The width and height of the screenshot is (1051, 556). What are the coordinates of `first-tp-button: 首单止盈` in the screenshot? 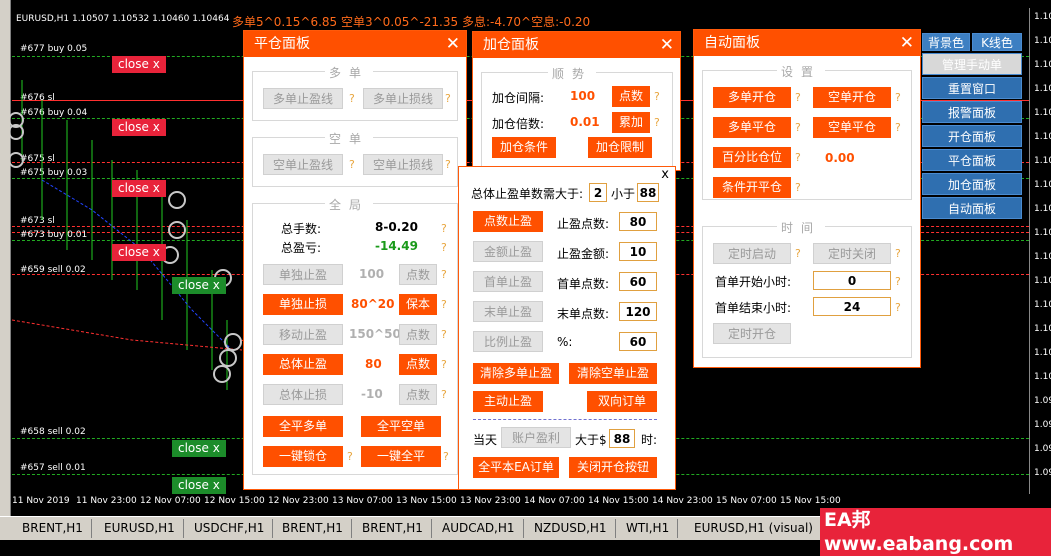 It's located at (508, 281).